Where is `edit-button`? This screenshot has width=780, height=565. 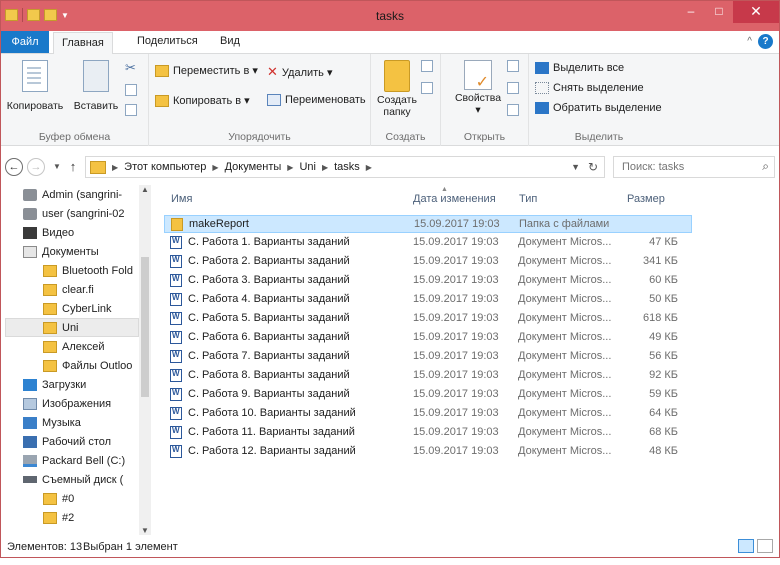
edit-button is located at coordinates (513, 88).